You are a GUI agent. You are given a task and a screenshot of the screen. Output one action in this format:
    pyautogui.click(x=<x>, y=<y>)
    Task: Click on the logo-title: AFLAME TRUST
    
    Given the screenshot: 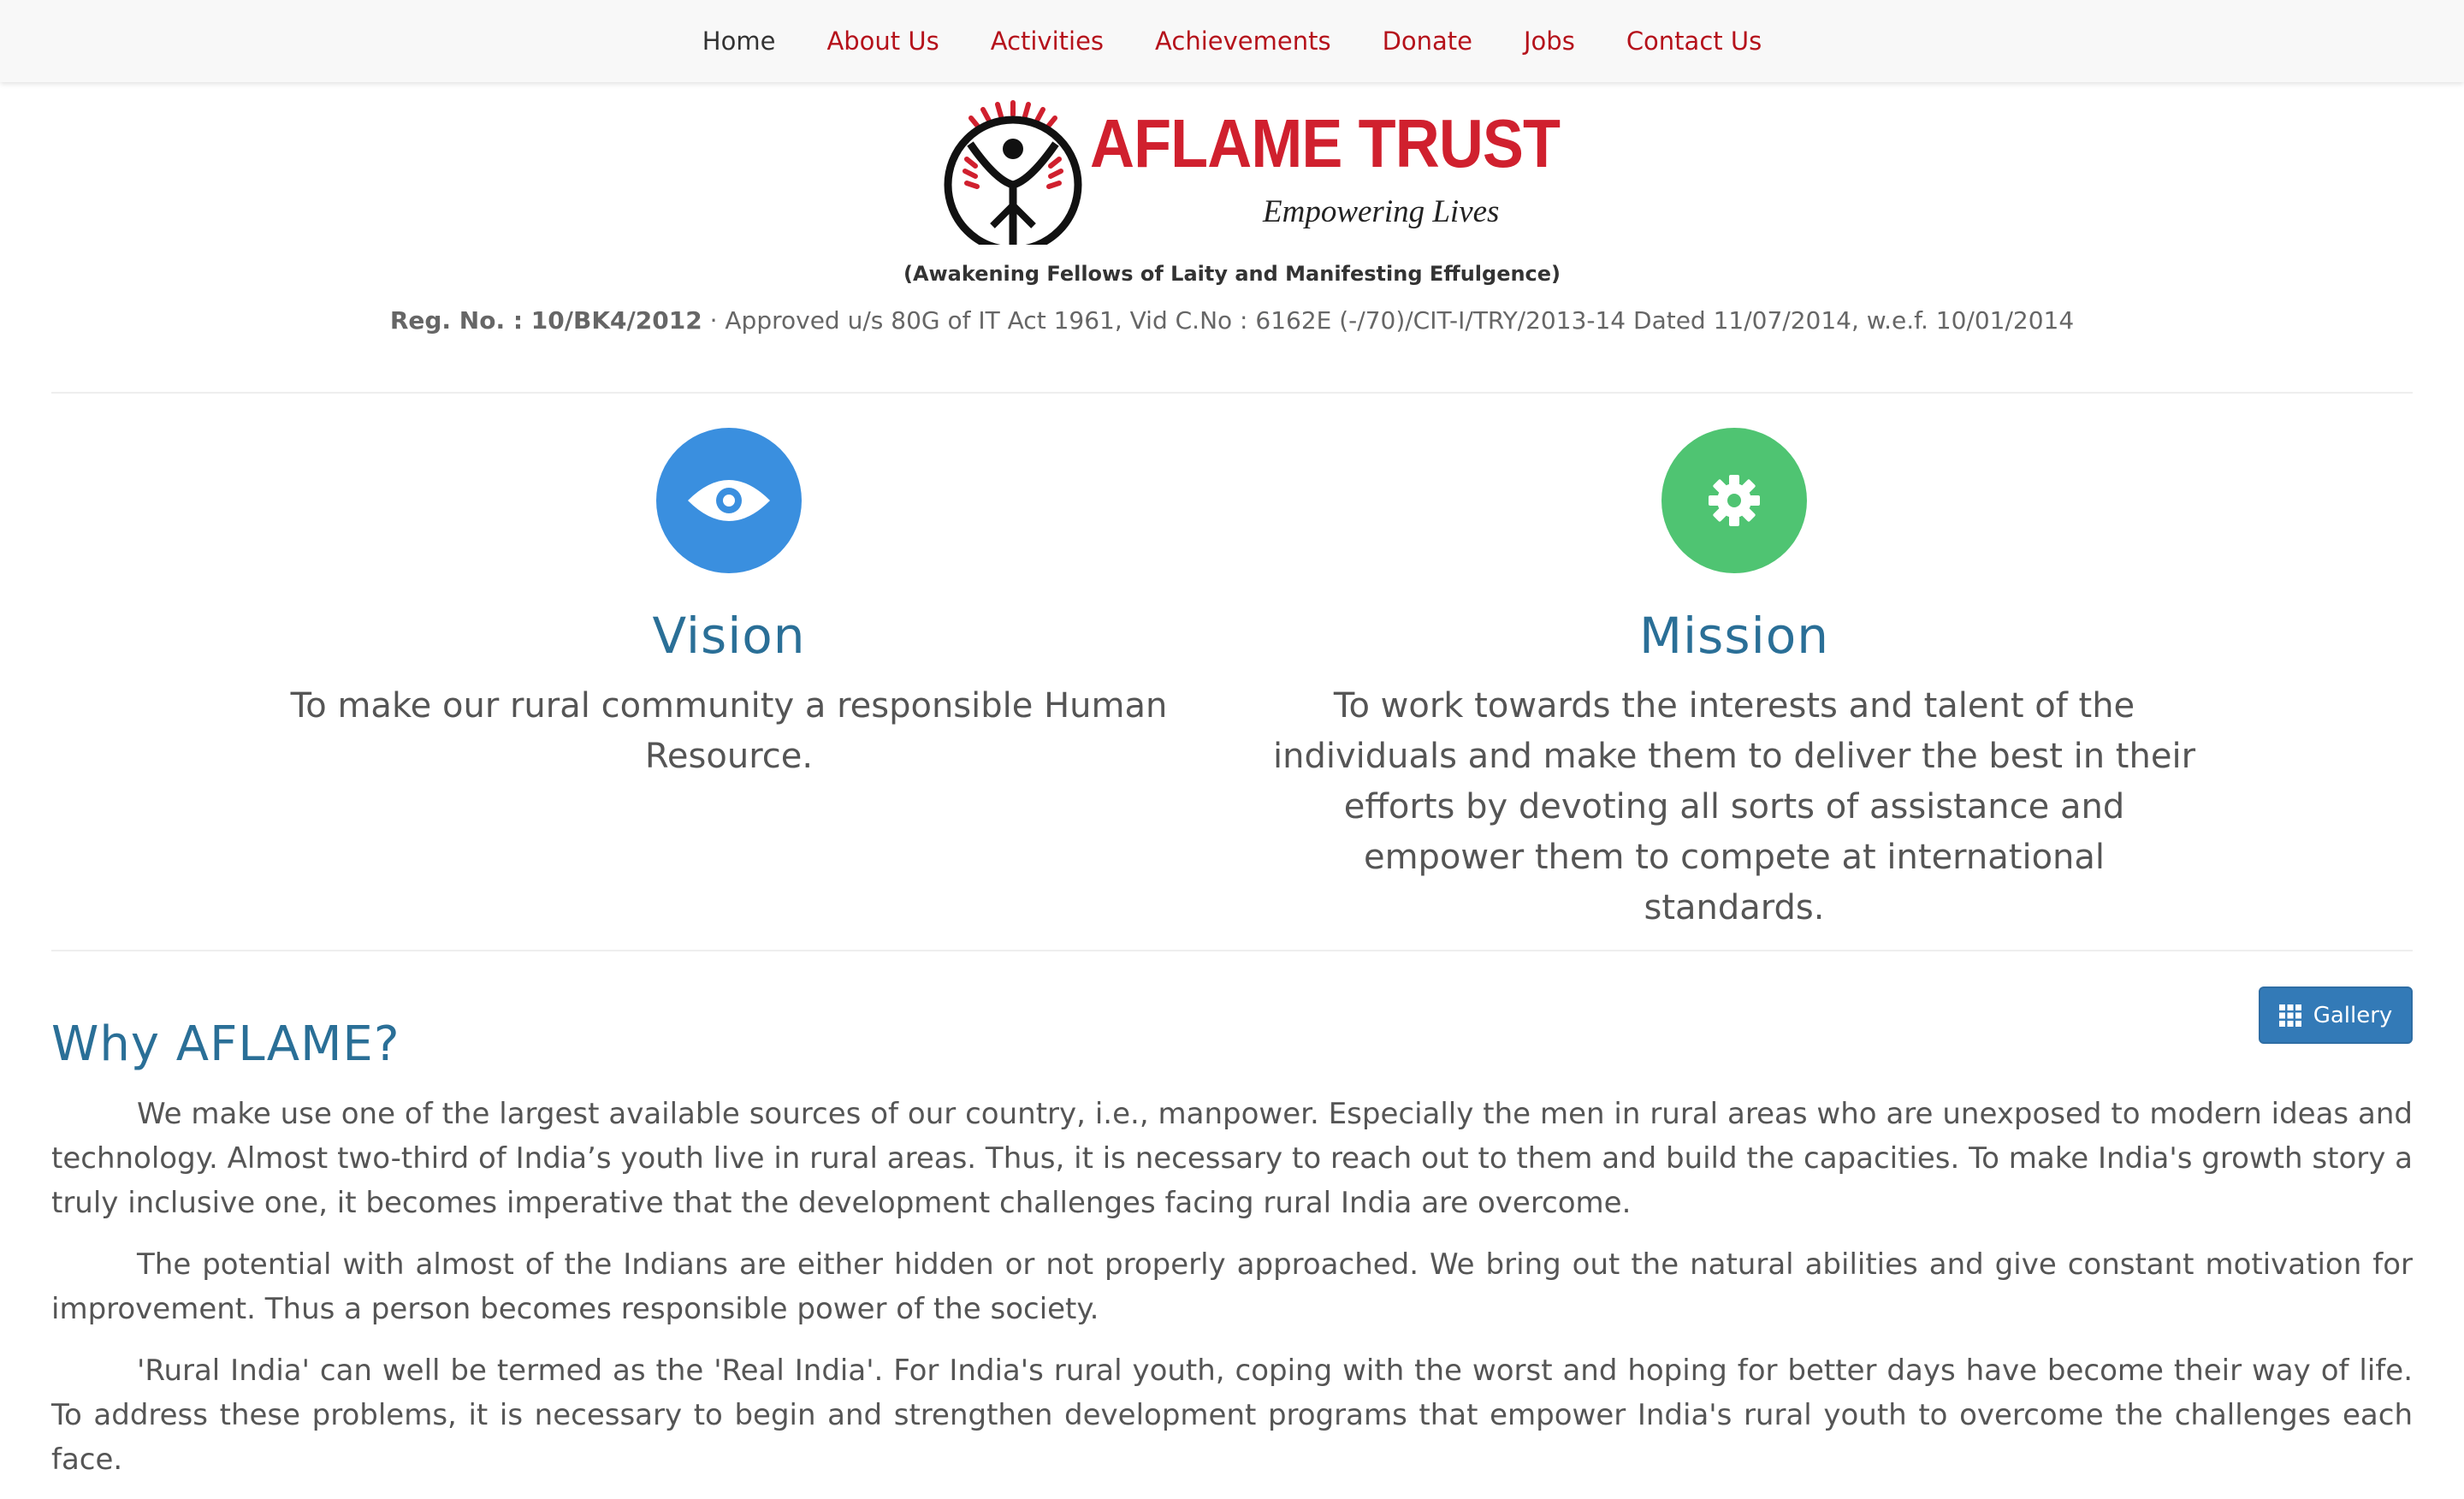 What is the action you would take?
    pyautogui.click(x=1325, y=143)
    